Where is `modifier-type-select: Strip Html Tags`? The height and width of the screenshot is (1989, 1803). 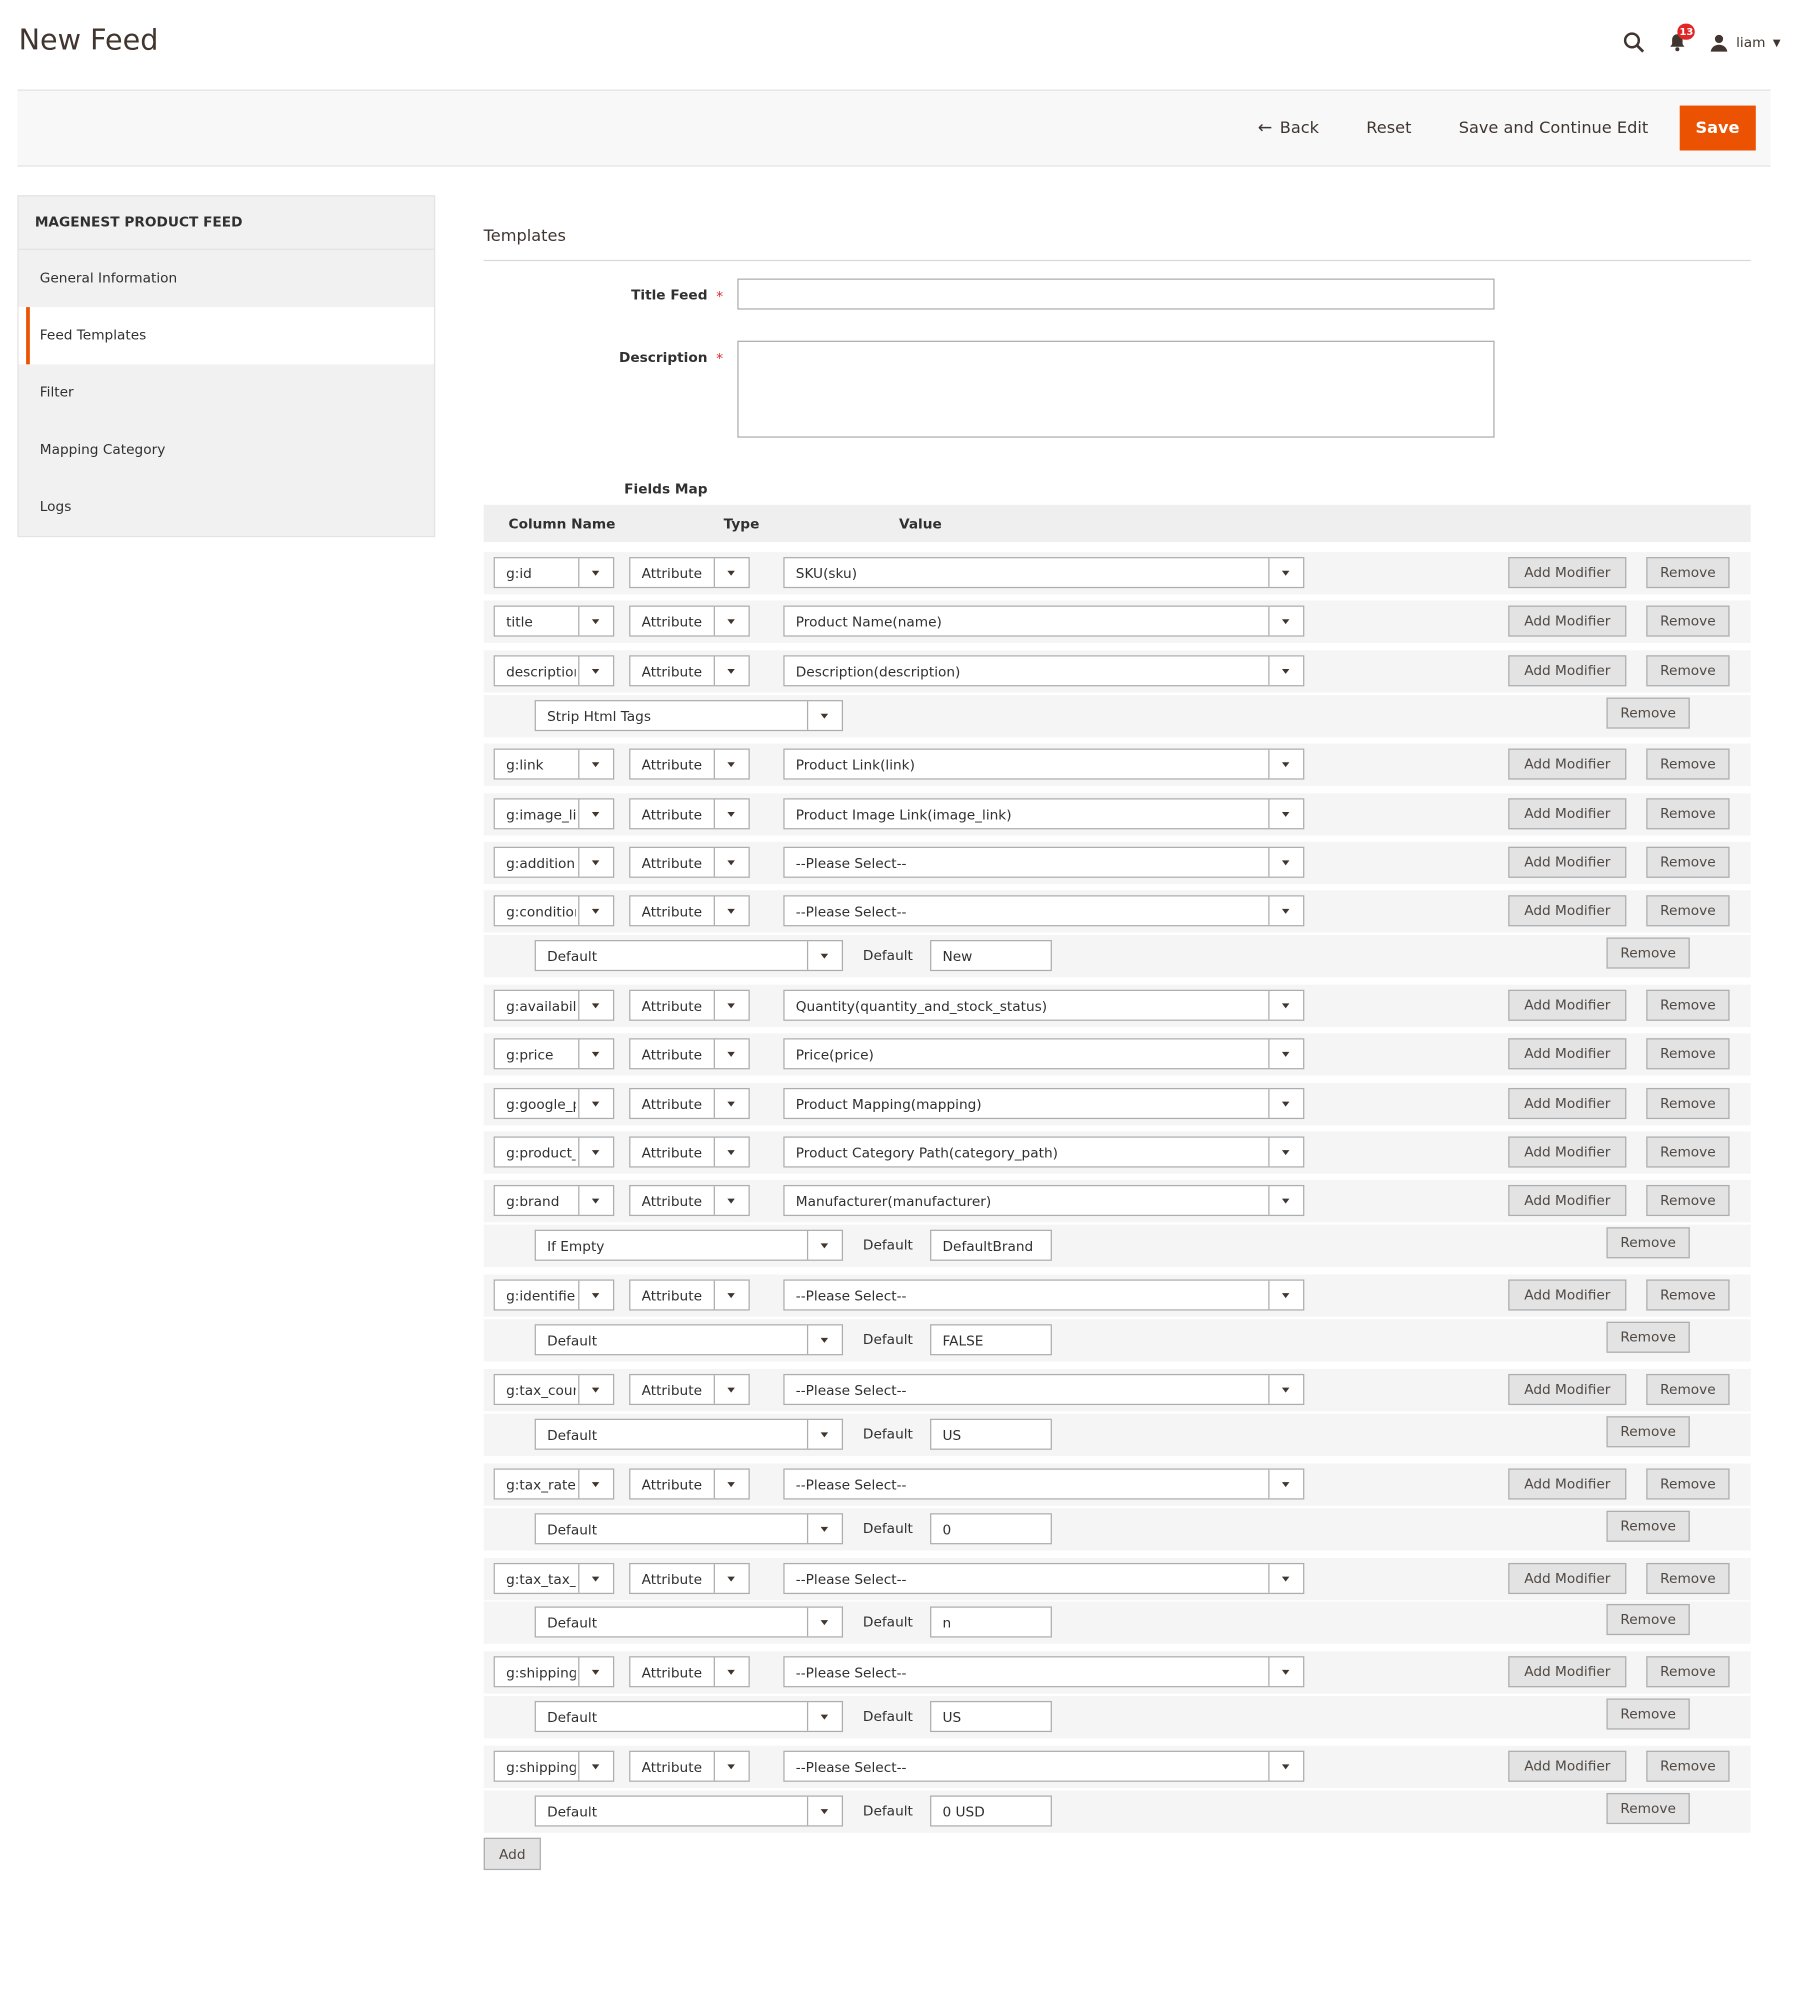 modifier-type-select: Strip Html Tags is located at coordinates (689, 715).